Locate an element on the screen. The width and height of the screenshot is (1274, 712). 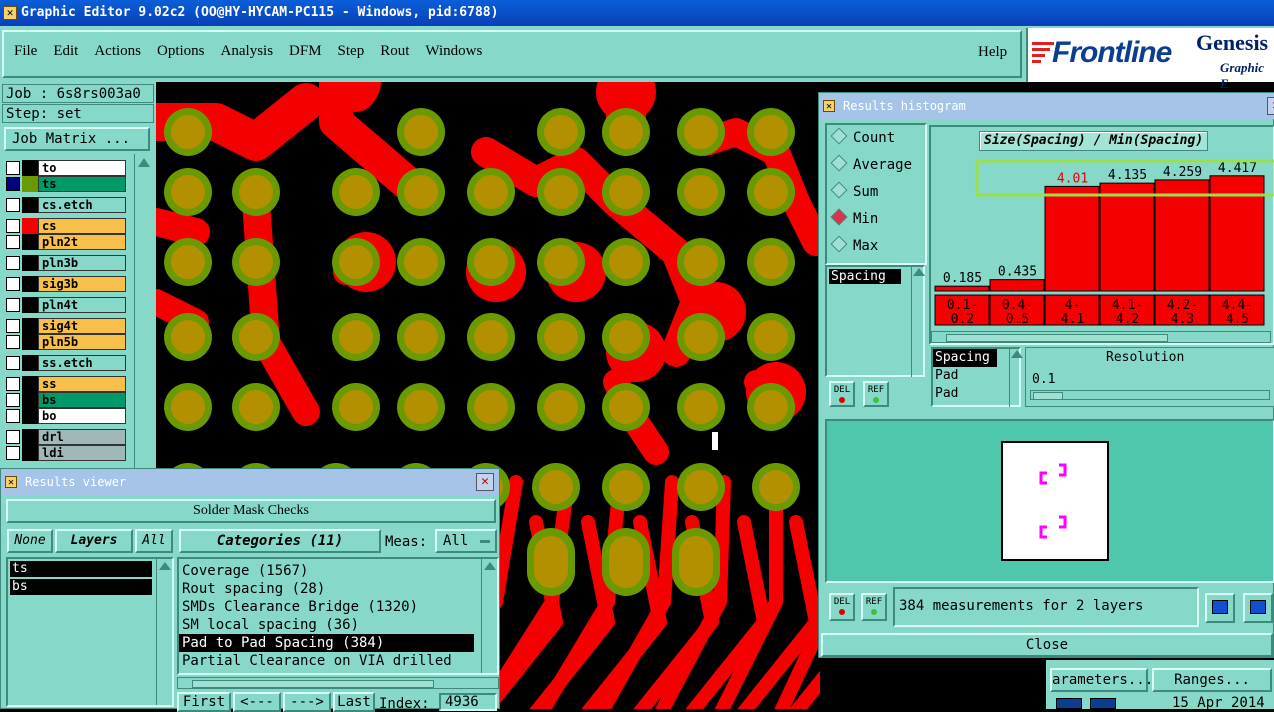
rh-spacing-item: Spacing is located at coordinates (865, 276).